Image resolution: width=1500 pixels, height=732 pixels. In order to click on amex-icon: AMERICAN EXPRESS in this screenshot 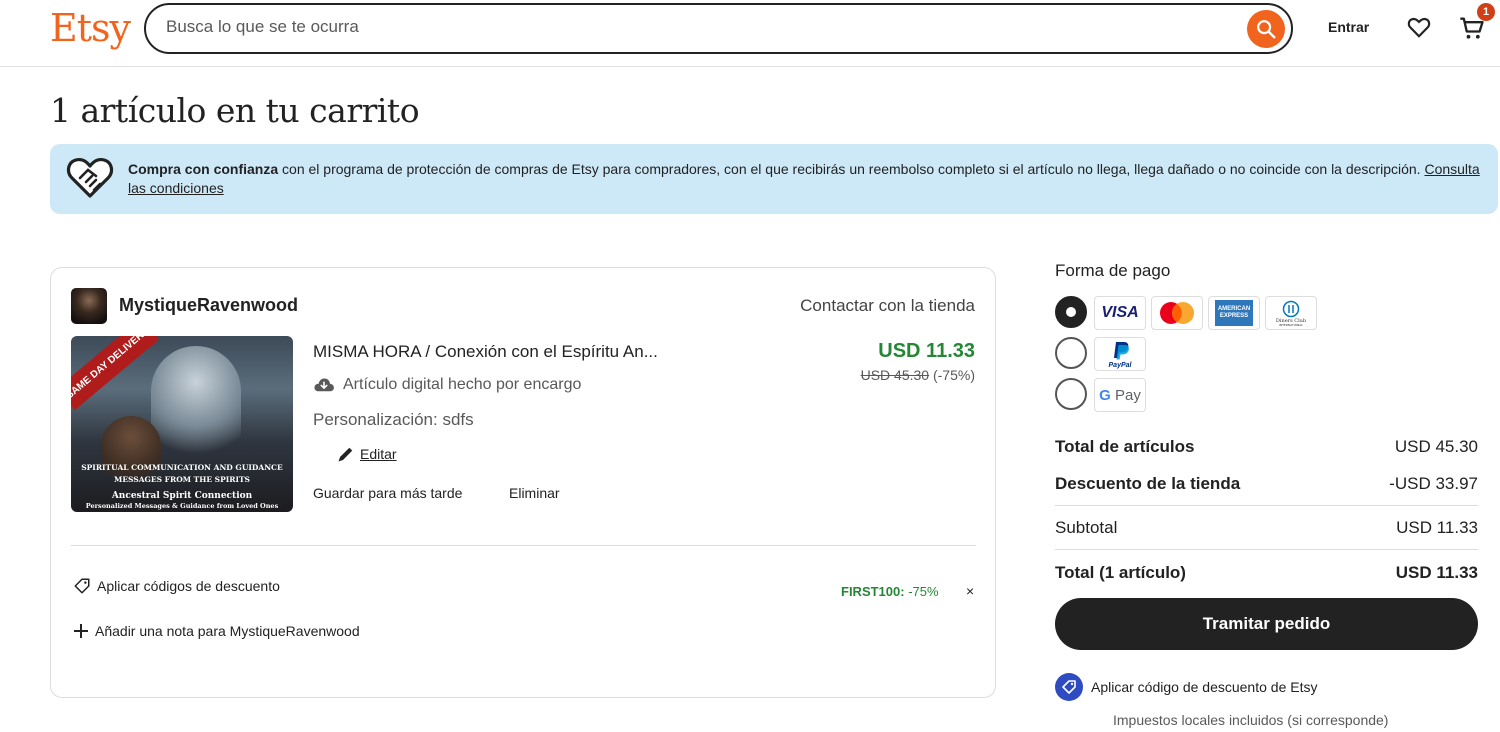, I will do `click(1234, 313)`.